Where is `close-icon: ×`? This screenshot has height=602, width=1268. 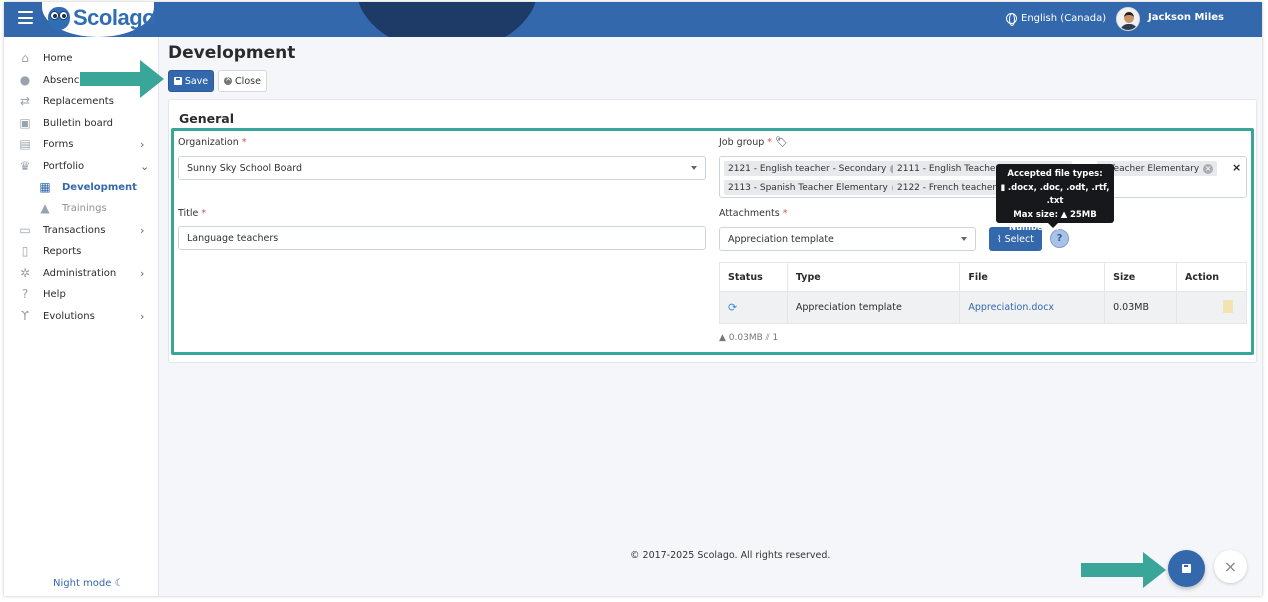
close-icon: × is located at coordinates (1230, 566).